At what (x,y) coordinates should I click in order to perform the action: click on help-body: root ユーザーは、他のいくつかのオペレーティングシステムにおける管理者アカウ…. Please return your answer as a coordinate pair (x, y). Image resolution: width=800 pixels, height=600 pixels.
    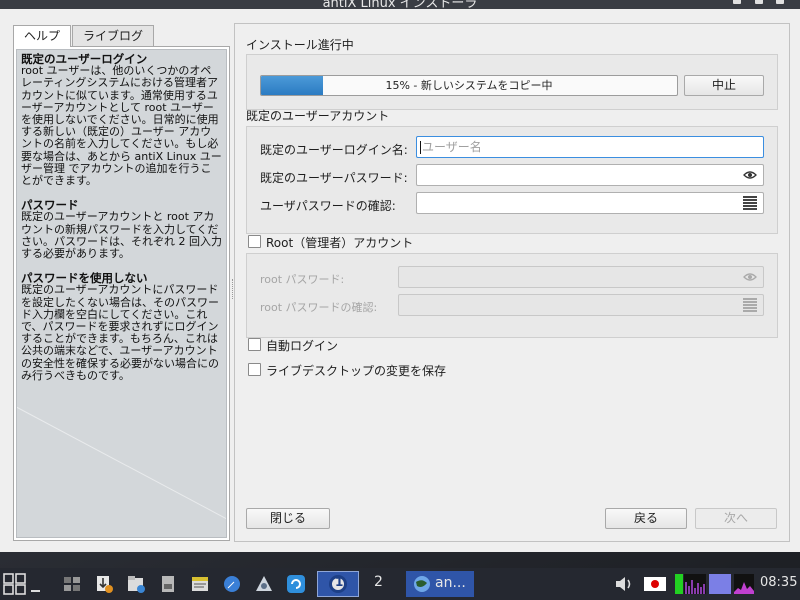
    Looking at the image, I should click on (121, 126).